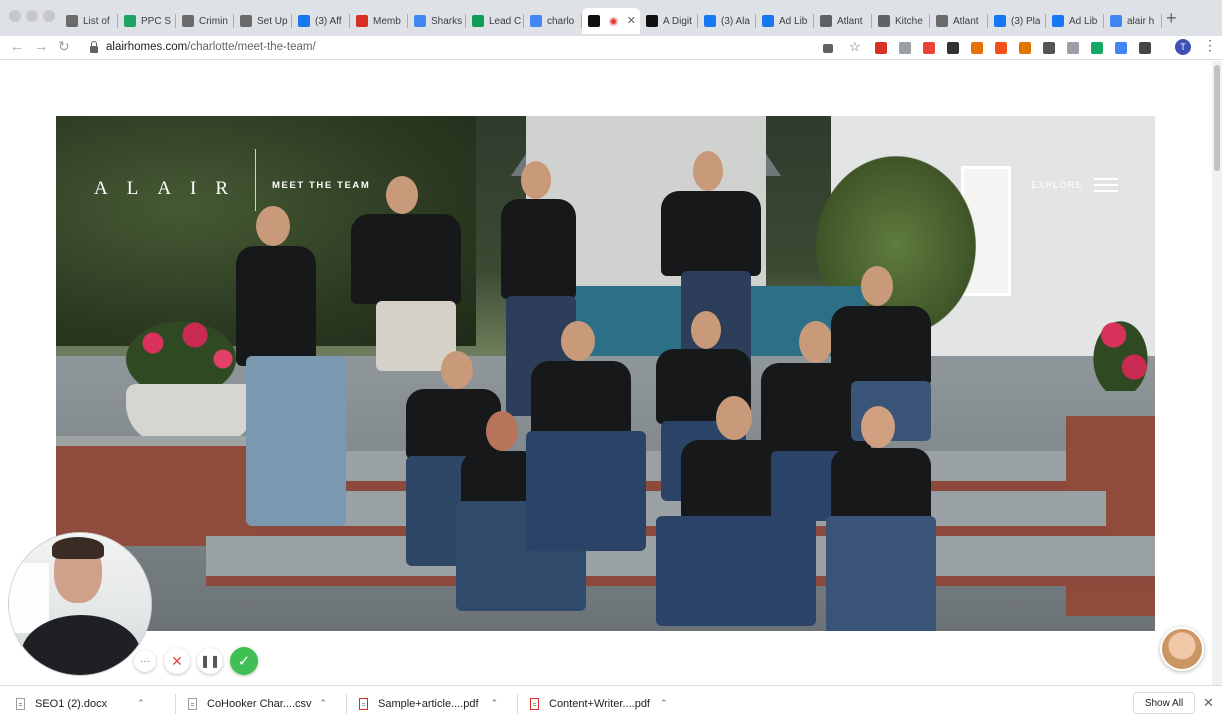  What do you see at coordinates (321, 185) in the screenshot?
I see `section-label: MEET THE TEAM` at bounding box center [321, 185].